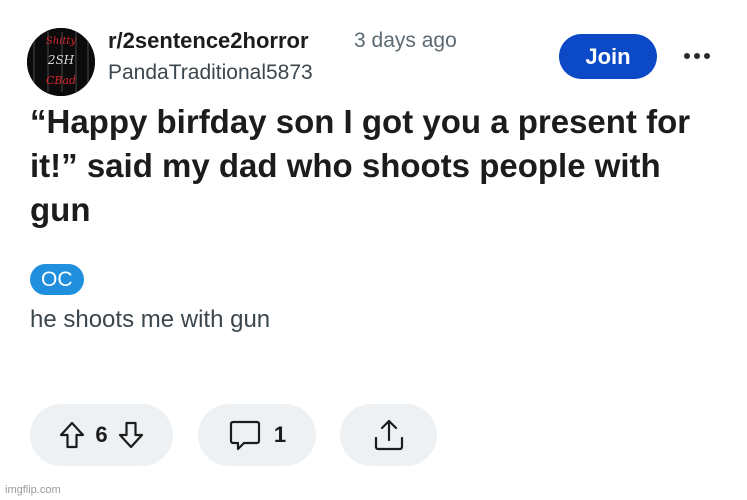 Image resolution: width=747 pixels, height=500 pixels. Describe the element at coordinates (33, 490) in the screenshot. I see `watermark: imgflip.com` at that location.